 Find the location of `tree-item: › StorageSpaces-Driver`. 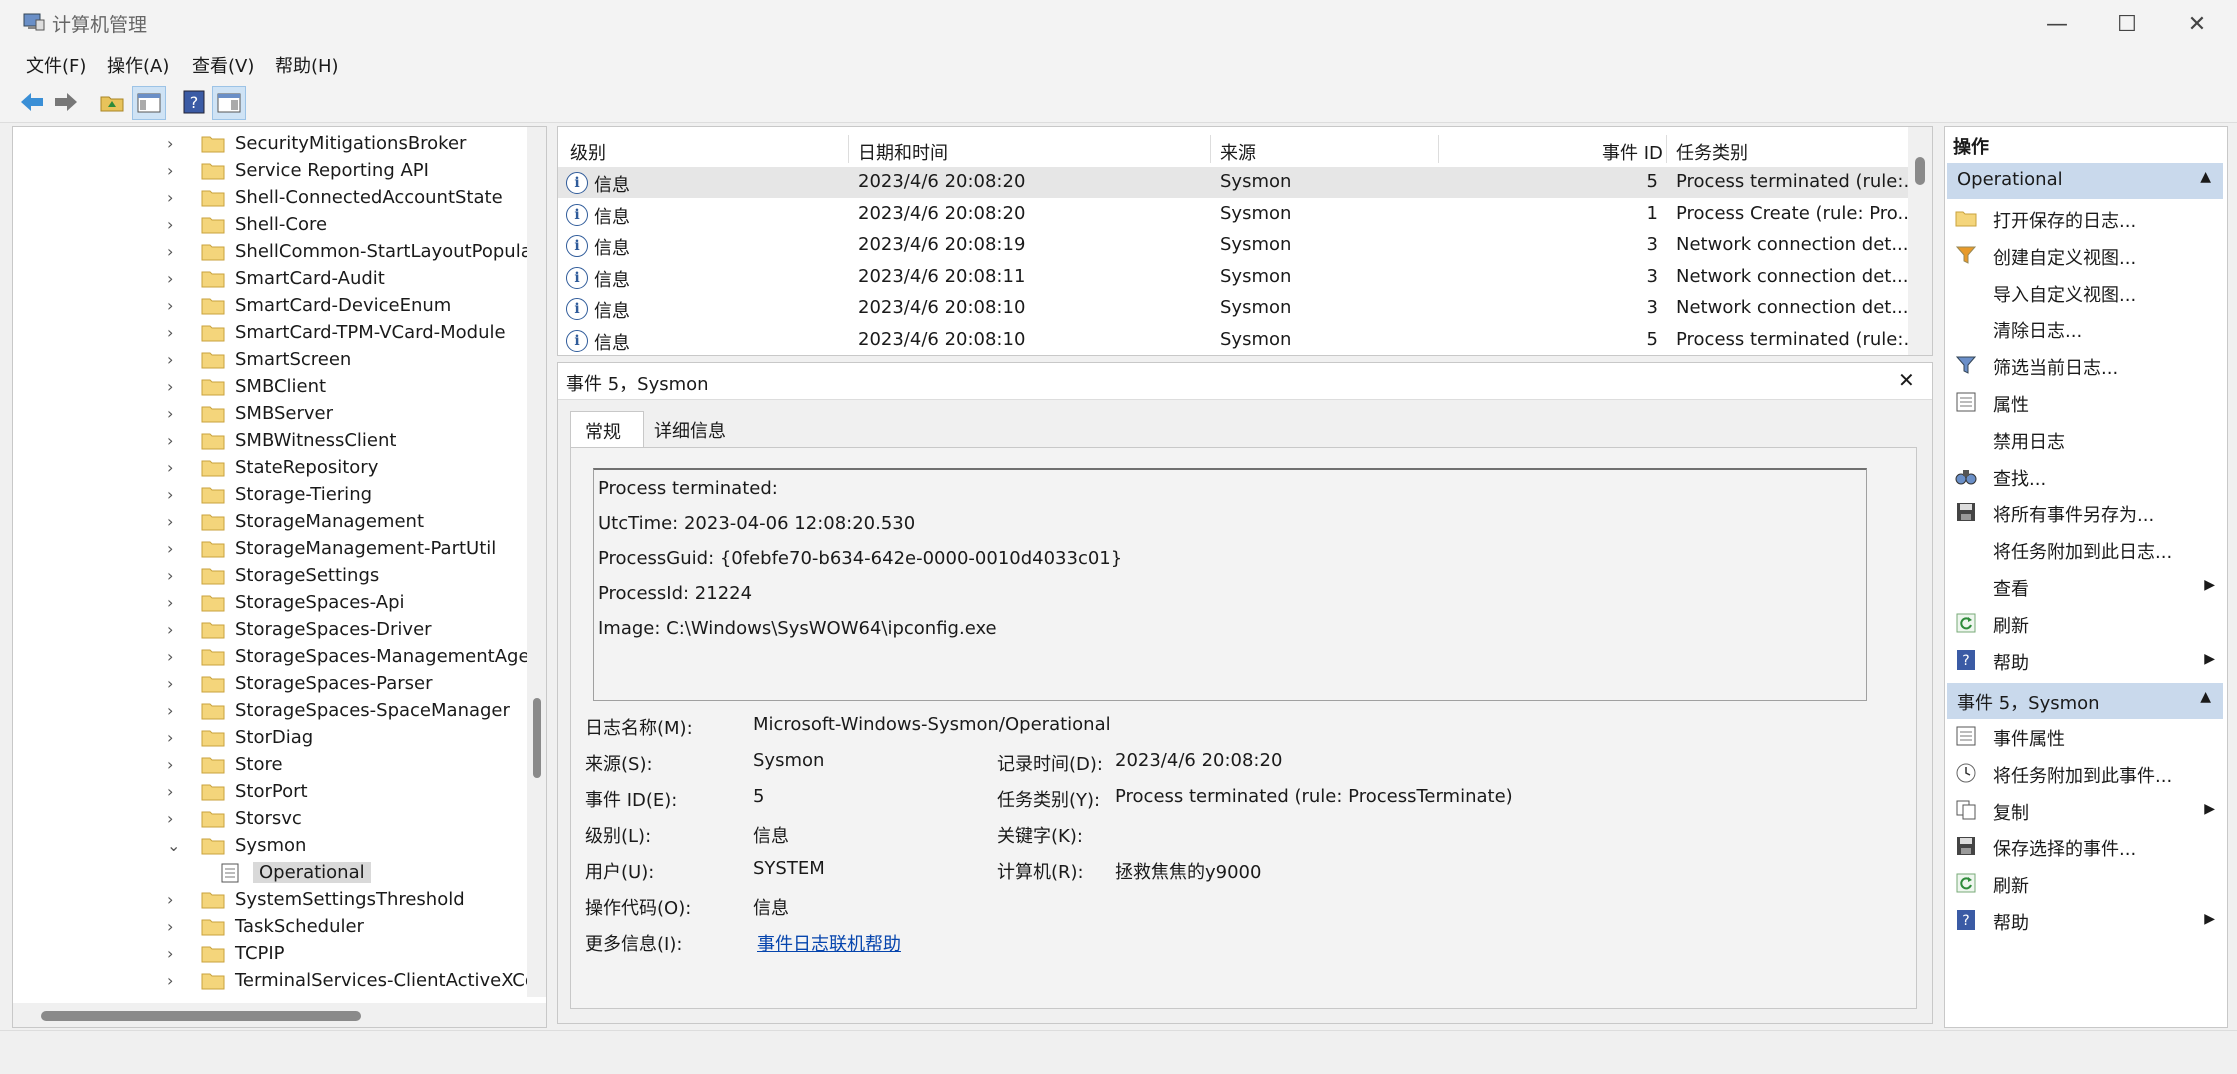

tree-item: › StorageSpaces-Driver is located at coordinates (273, 630).